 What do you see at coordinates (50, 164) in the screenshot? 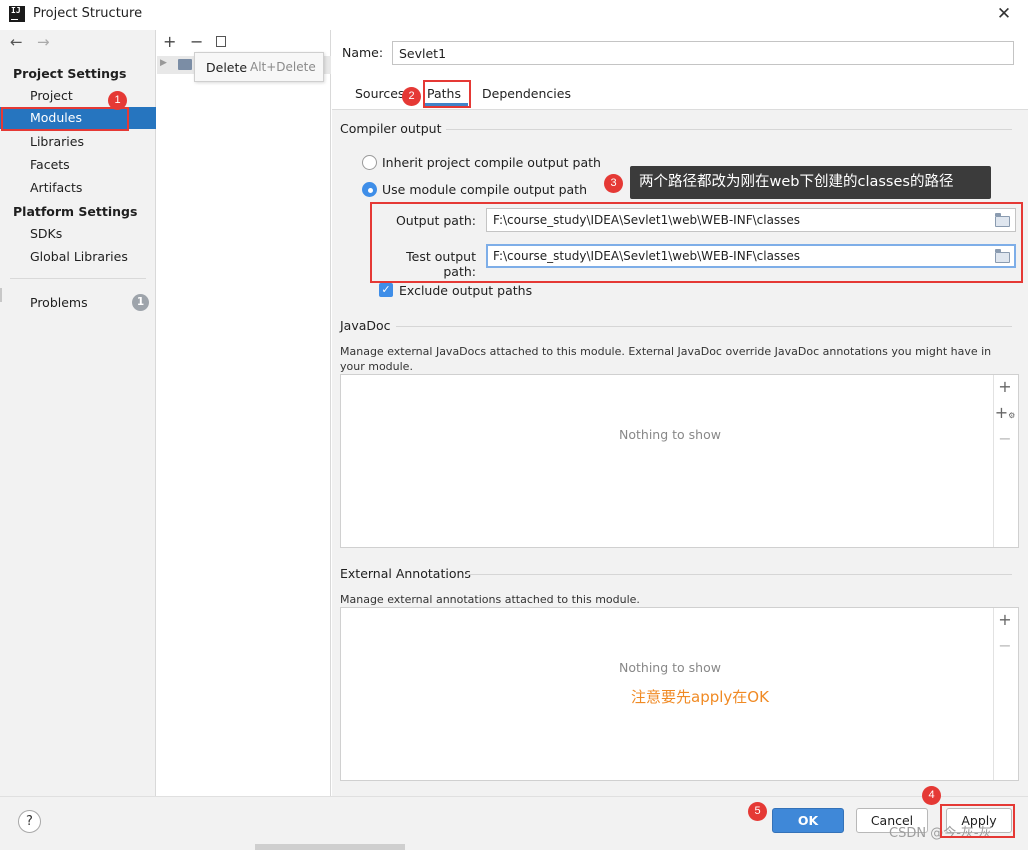
I see `sidebar-item-facets: Facets` at bounding box center [50, 164].